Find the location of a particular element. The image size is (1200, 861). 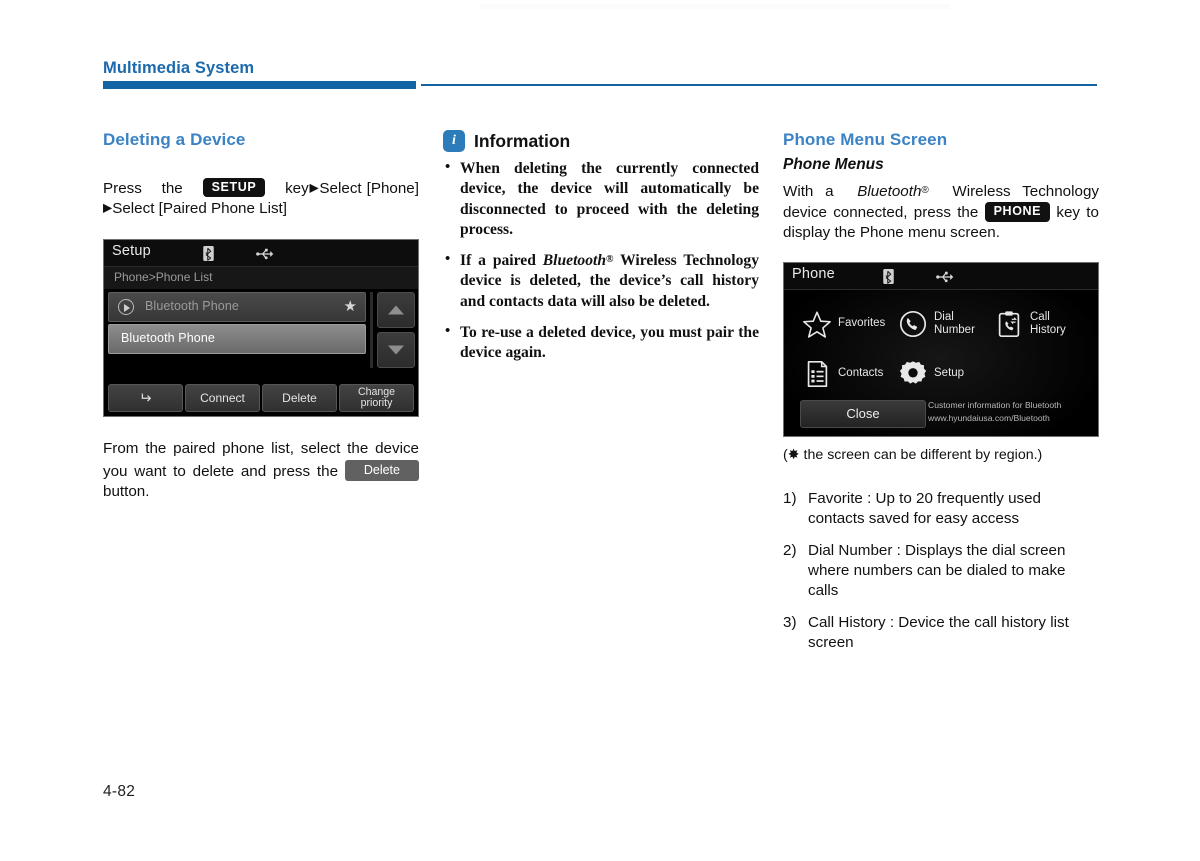

setup-button-strip: ↵ Connect Delete Change priority is located at coordinates (261, 398).